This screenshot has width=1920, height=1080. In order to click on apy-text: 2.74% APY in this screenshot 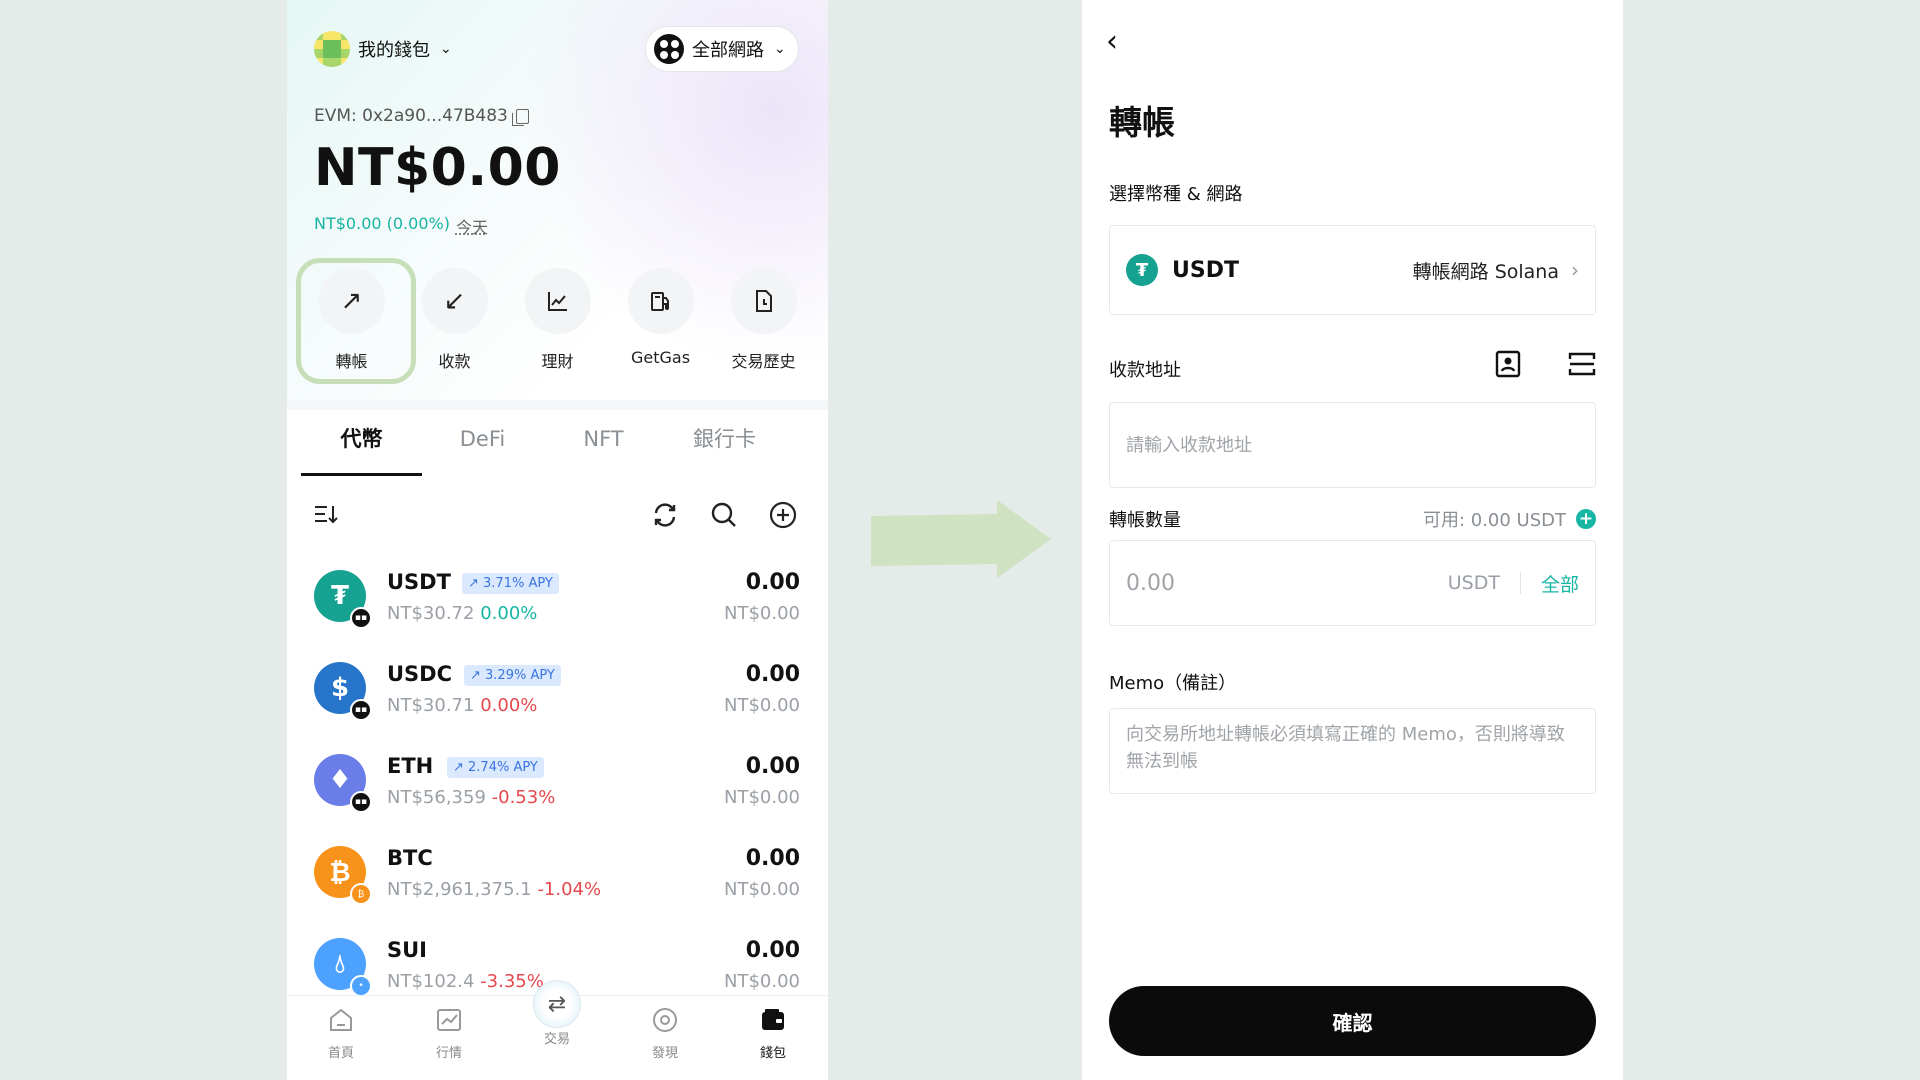, I will do `click(503, 767)`.